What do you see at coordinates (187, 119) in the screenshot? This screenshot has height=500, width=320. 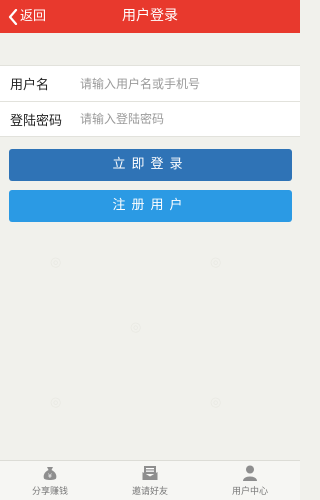 I see `password-input` at bounding box center [187, 119].